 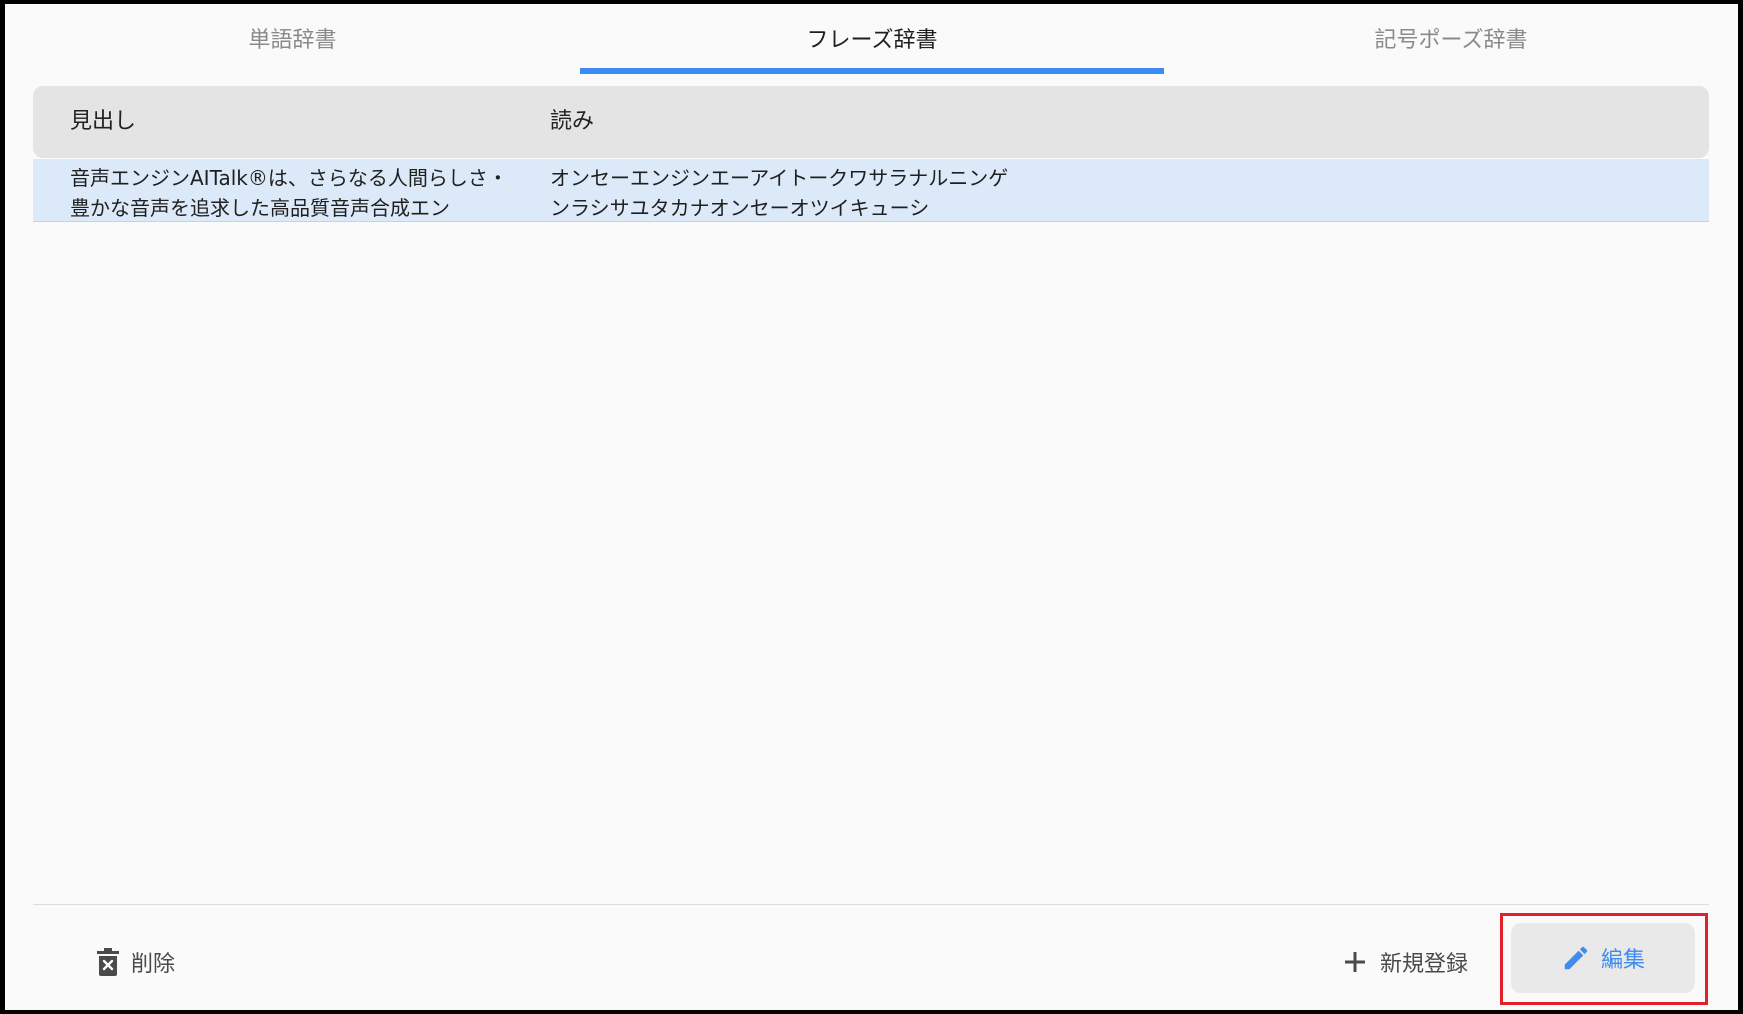 I want to click on new-entry-label: 新規登録, so click(x=1424, y=964).